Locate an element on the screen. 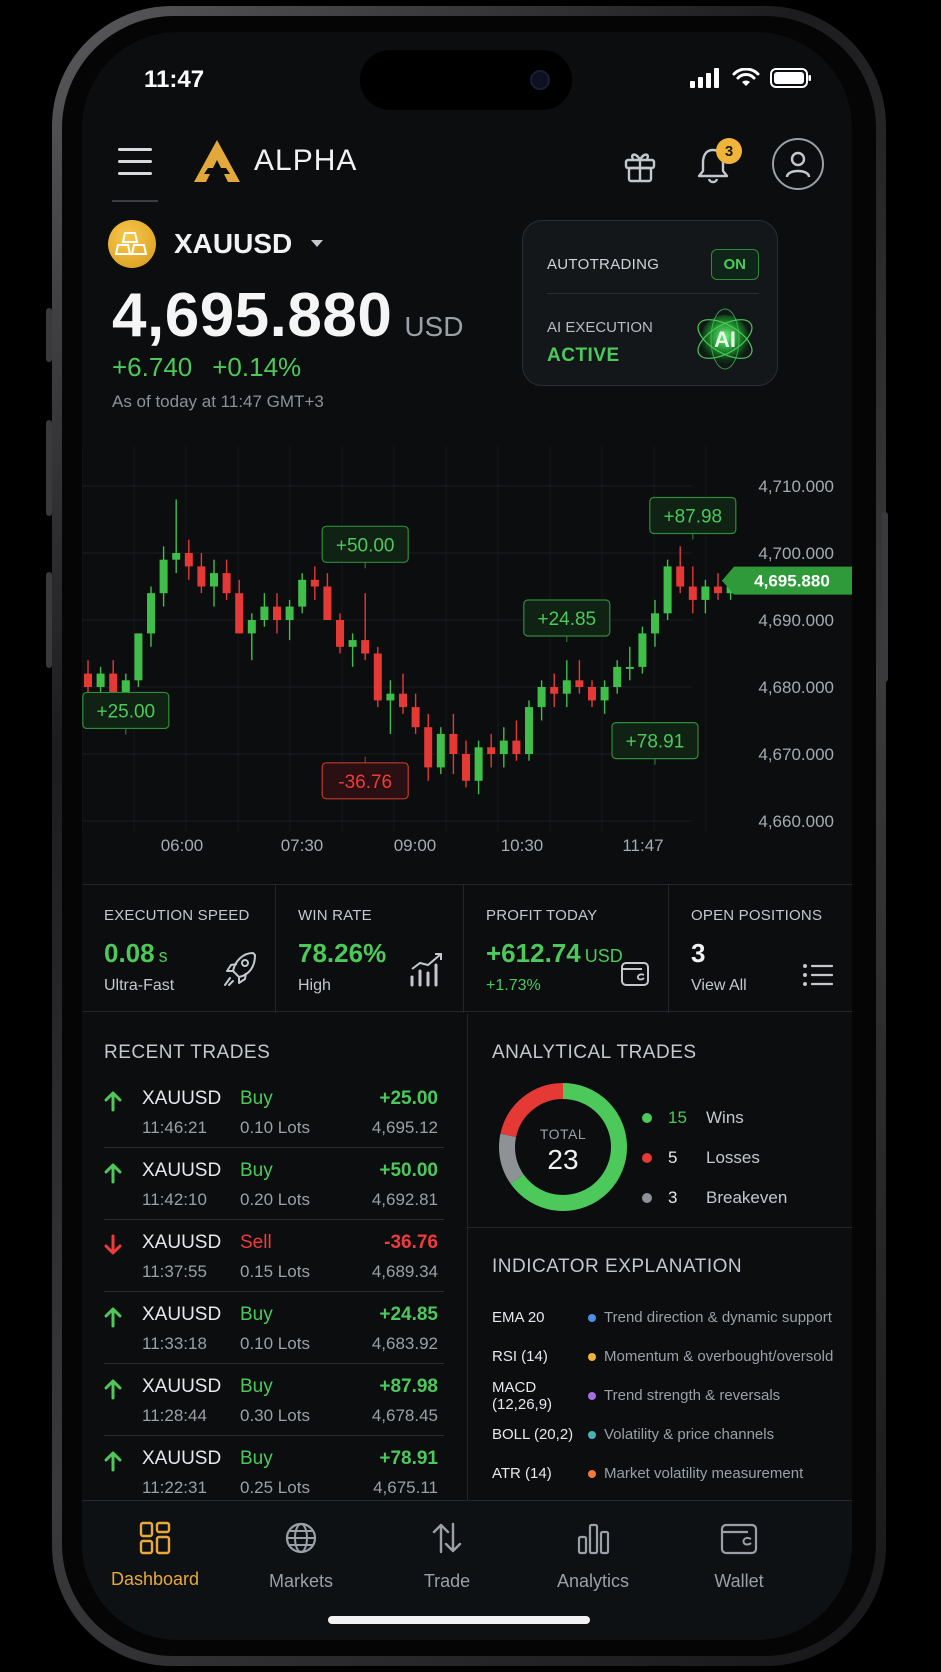  header-divider is located at coordinates (135, 201).